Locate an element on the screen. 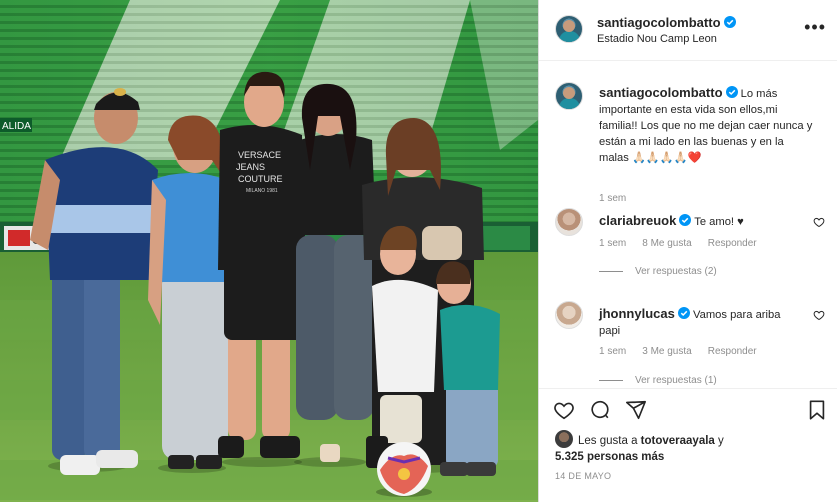 The image size is (837, 502). shirt-text-3: COUTURE is located at coordinates (260, 179).